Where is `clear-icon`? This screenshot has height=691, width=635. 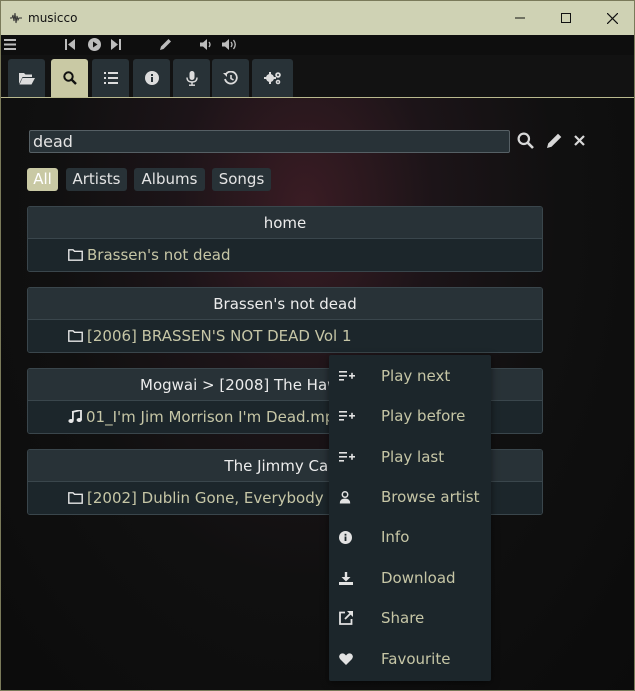 clear-icon is located at coordinates (579, 140).